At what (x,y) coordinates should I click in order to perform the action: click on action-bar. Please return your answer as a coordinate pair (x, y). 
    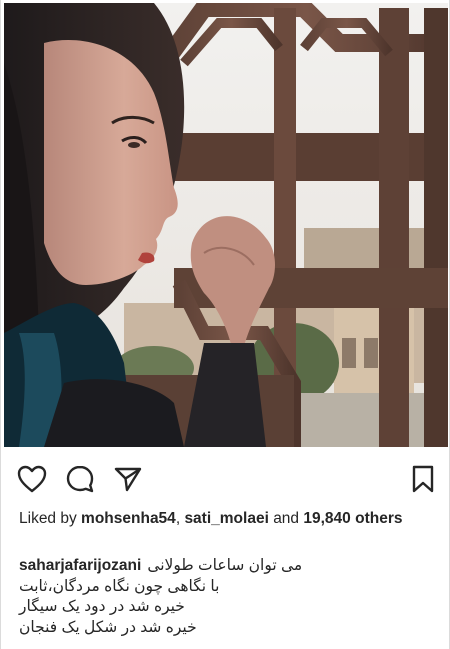
    Looking at the image, I should click on (225, 480).